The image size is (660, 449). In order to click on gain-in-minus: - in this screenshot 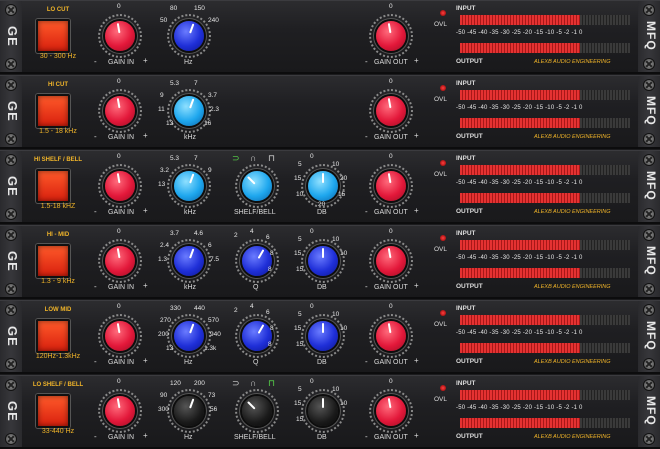, I will do `click(95, 361)`.